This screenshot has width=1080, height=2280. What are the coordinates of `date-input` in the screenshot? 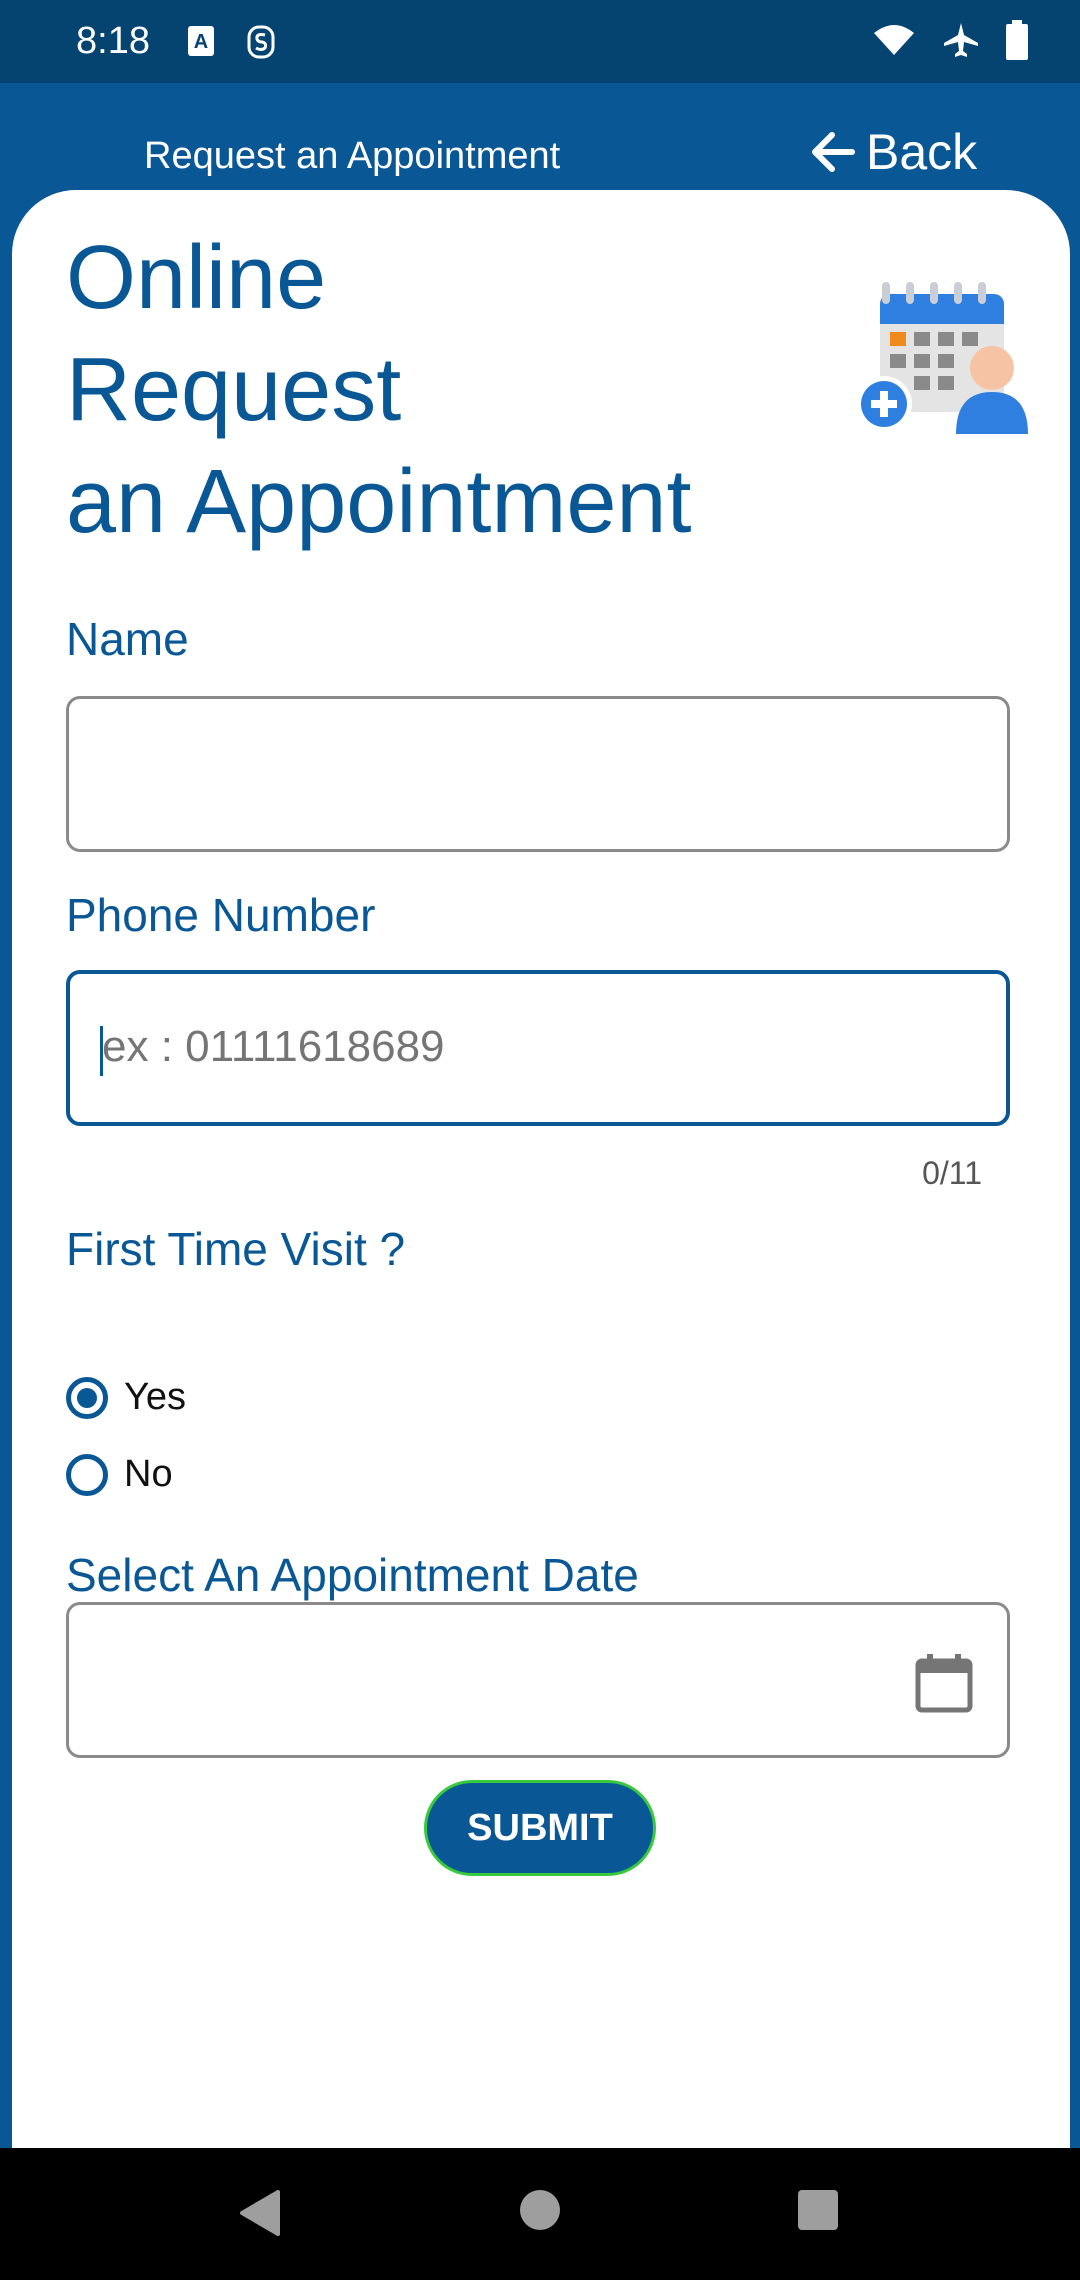 It's located at (538, 1680).